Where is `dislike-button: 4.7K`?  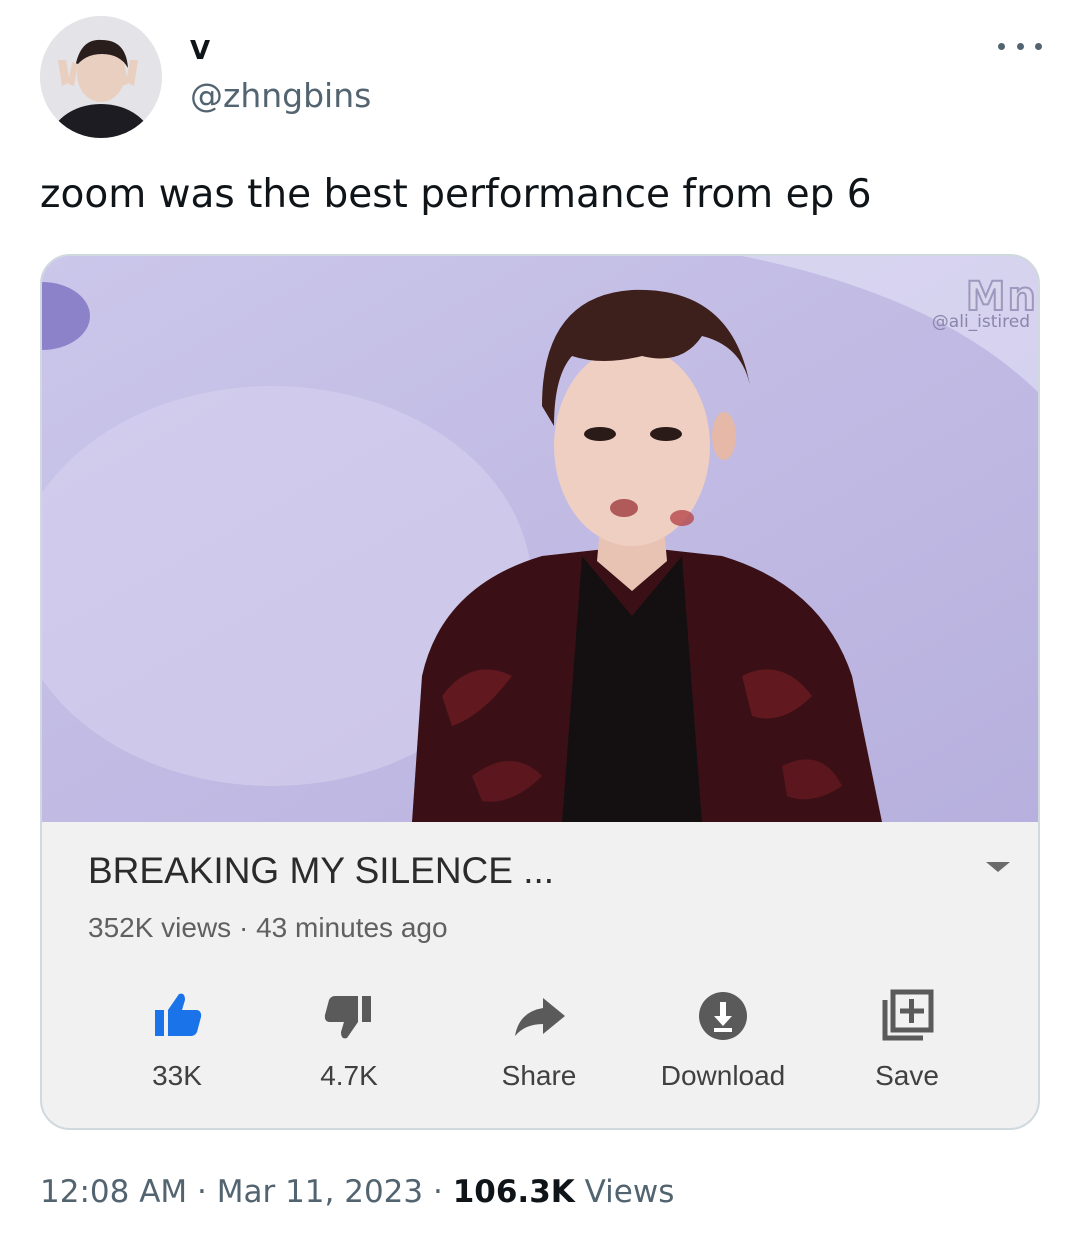 dislike-button: 4.7K is located at coordinates (349, 1039).